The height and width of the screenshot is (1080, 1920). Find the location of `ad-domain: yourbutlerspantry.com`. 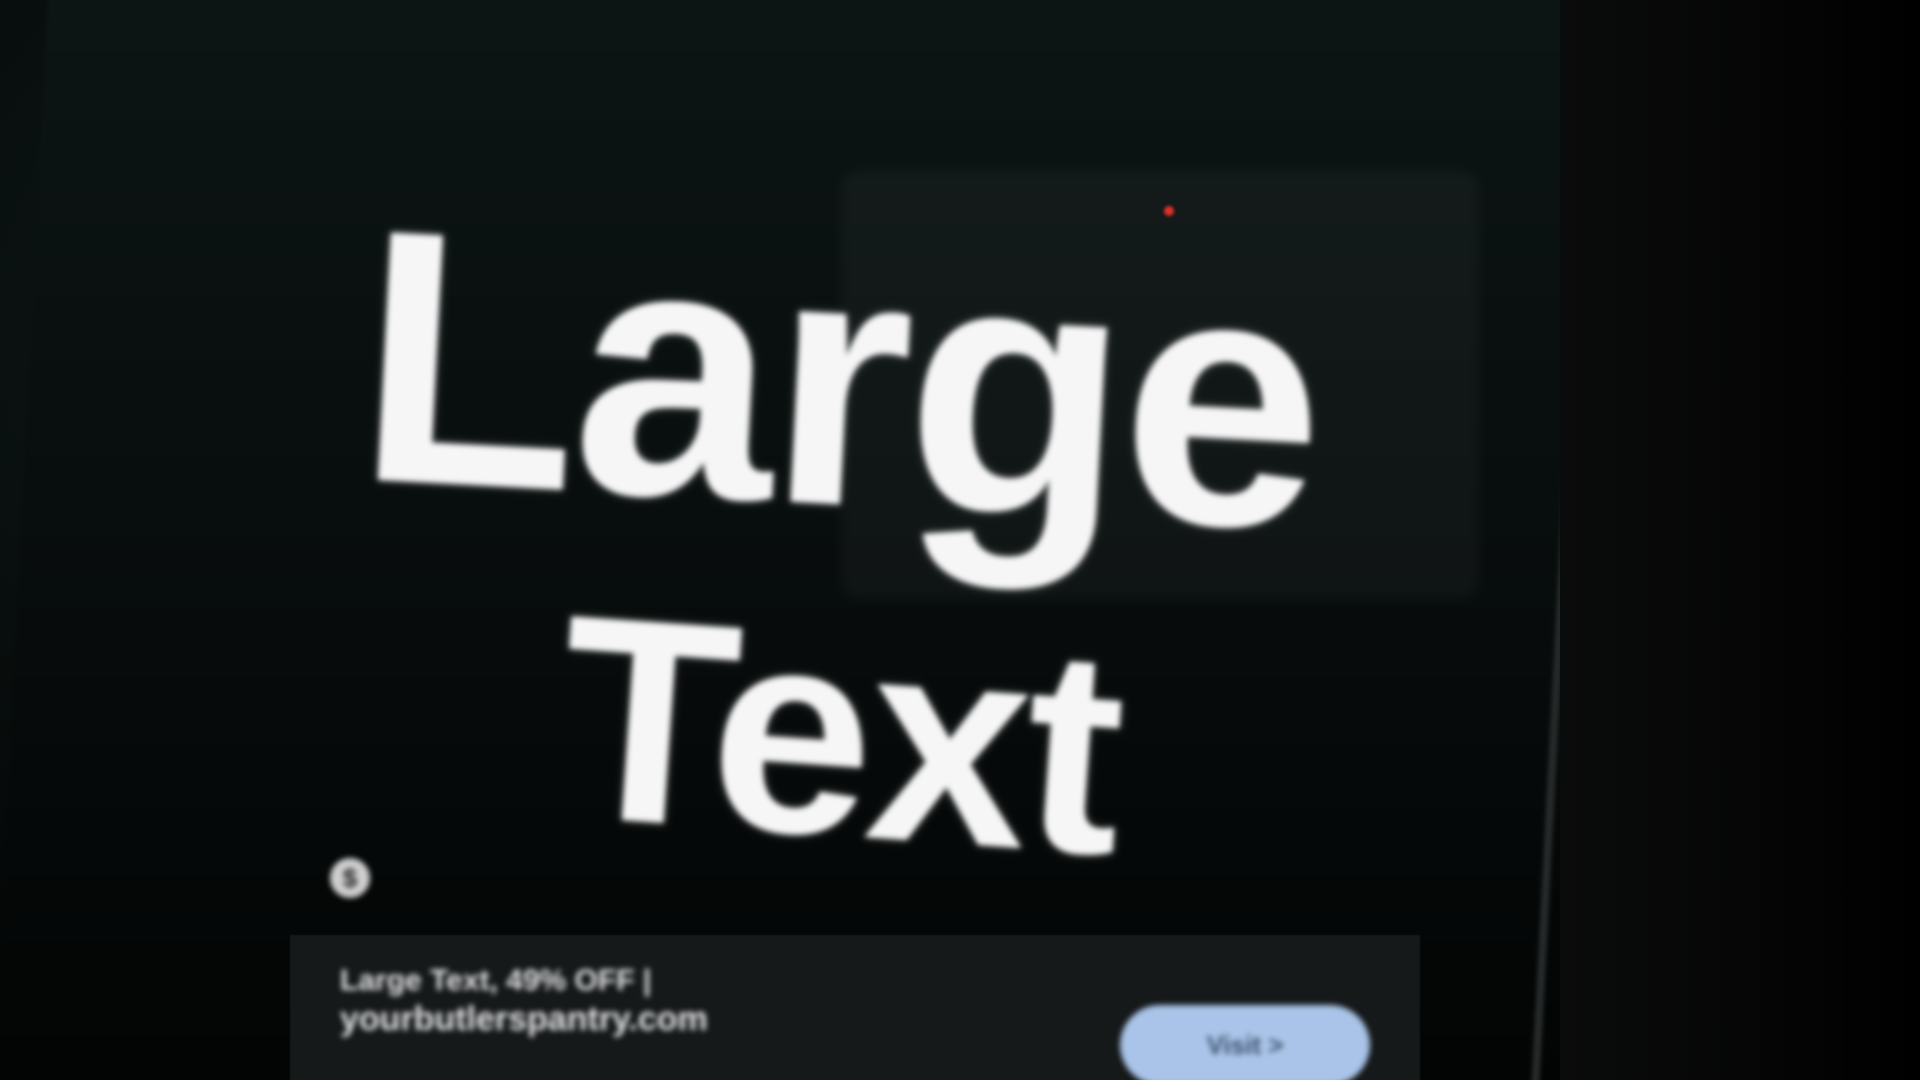

ad-domain: yourbutlerspantry.com is located at coordinates (524, 1019).